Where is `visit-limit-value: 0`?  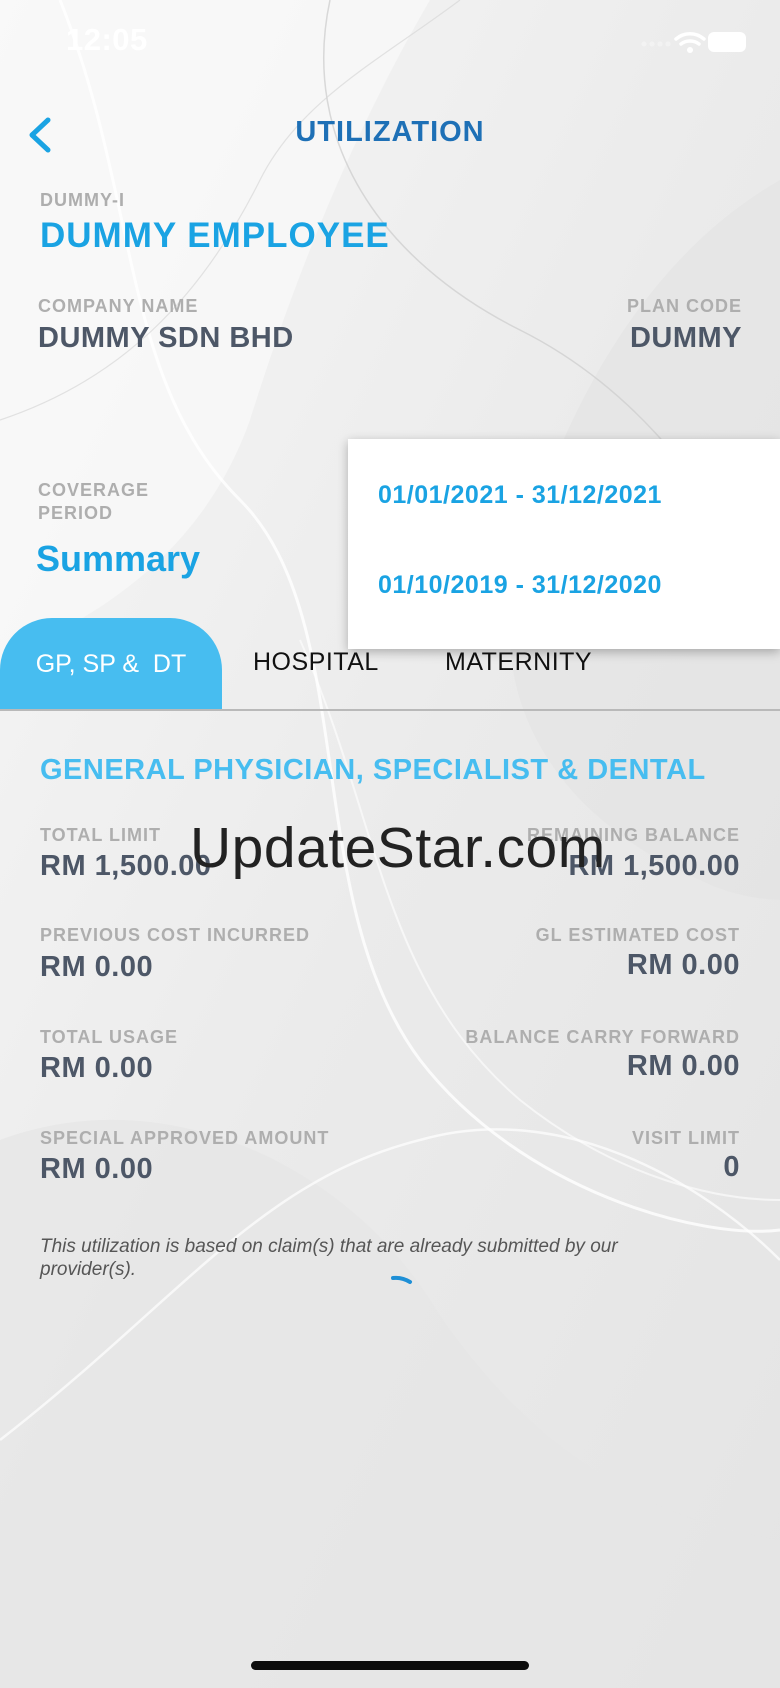
visit-limit-value: 0 is located at coordinates (731, 1167).